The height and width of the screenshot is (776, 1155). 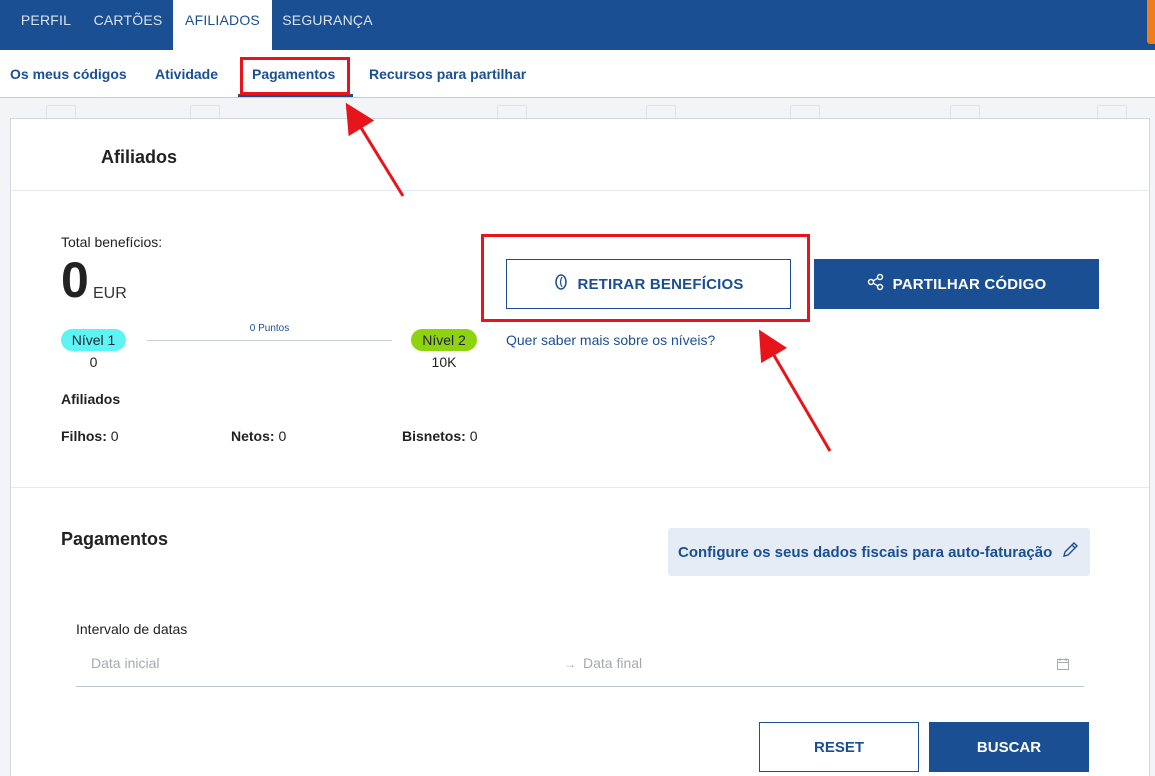 What do you see at coordinates (222, 25) in the screenshot?
I see `tab-afiliados: AFILIADOS` at bounding box center [222, 25].